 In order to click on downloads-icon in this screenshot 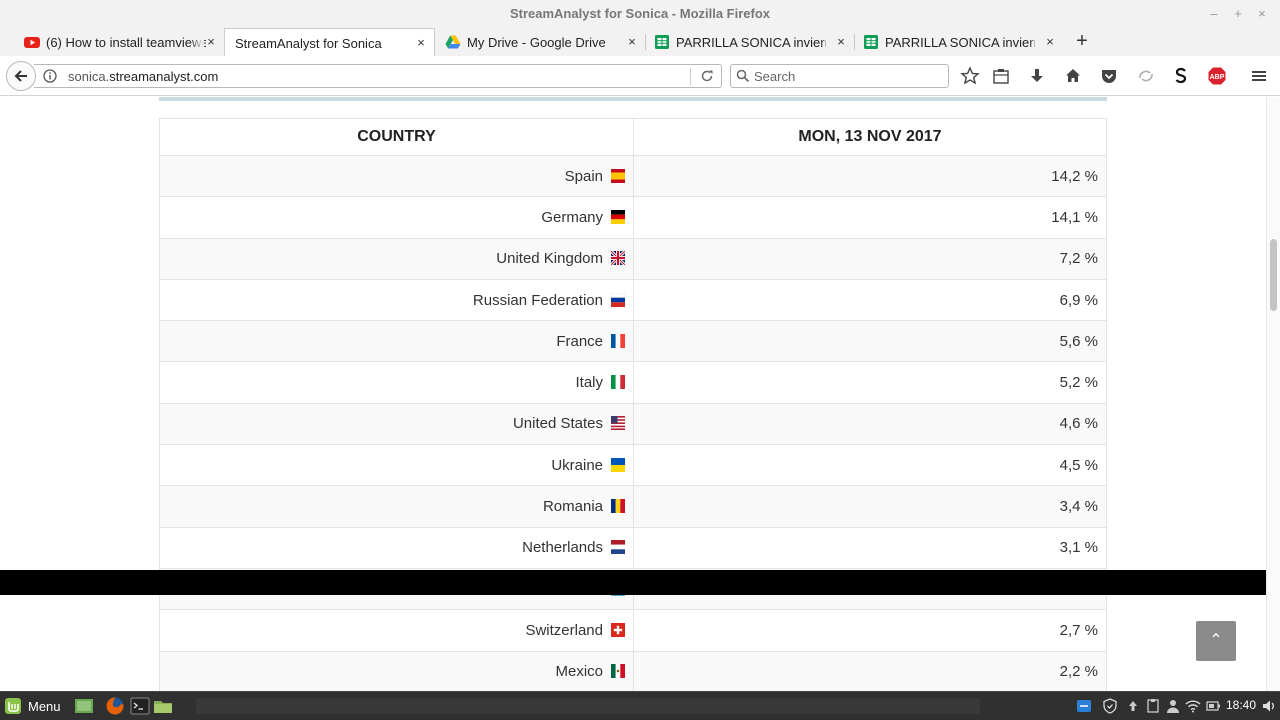, I will do `click(1037, 76)`.